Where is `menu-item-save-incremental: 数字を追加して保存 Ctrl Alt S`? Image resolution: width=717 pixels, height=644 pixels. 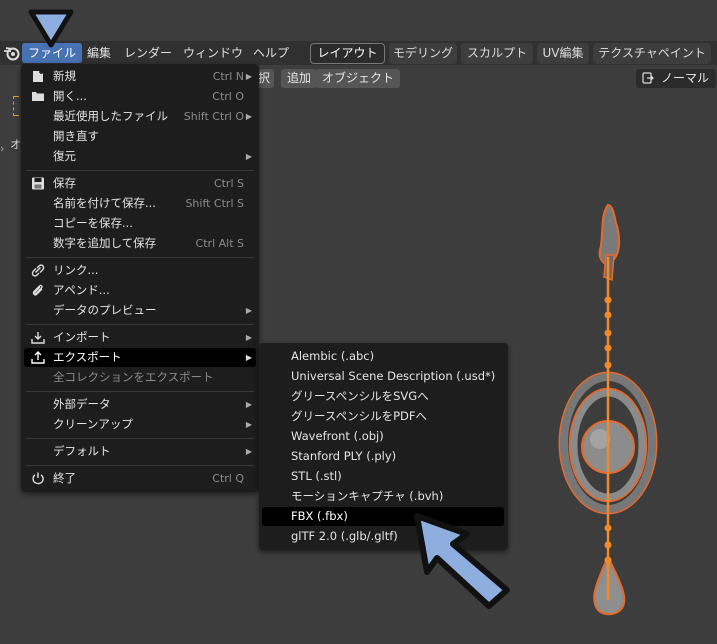 menu-item-save-incremental: 数字を追加して保存 Ctrl Alt S is located at coordinates (140, 243).